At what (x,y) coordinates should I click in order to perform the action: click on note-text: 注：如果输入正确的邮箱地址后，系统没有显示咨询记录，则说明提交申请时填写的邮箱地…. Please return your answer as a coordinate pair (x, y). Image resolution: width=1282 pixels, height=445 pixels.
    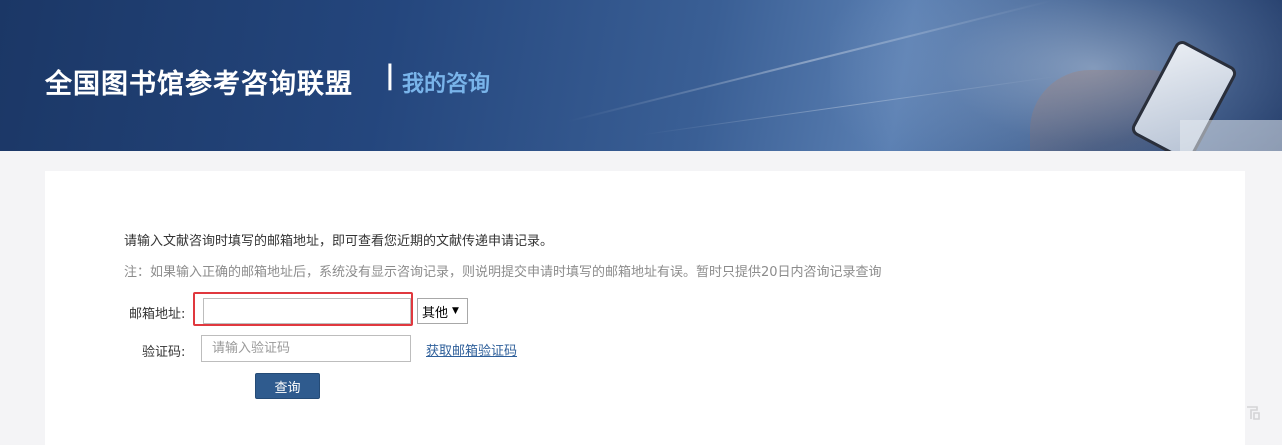
    Looking at the image, I should click on (503, 272).